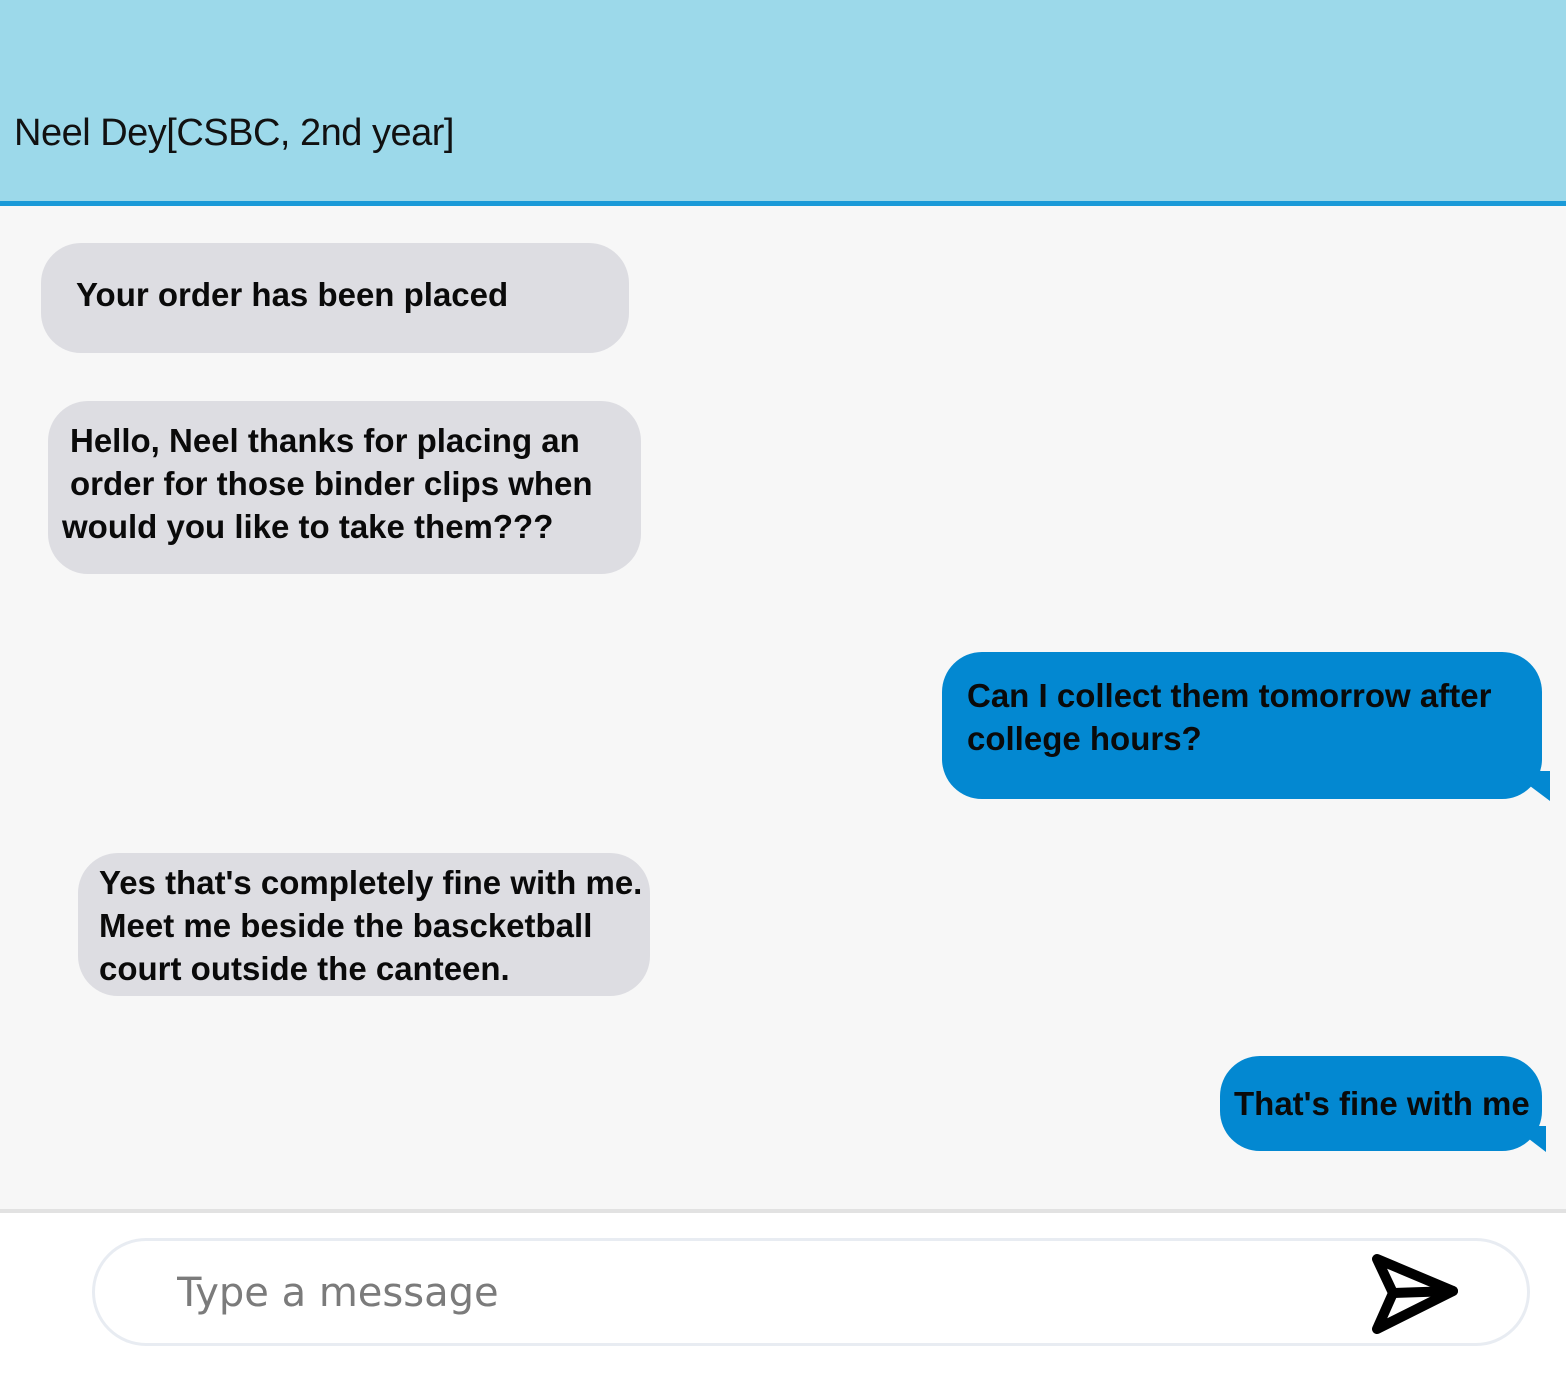  What do you see at coordinates (308, 526) in the screenshot?
I see `message-text: would you like to take them???` at bounding box center [308, 526].